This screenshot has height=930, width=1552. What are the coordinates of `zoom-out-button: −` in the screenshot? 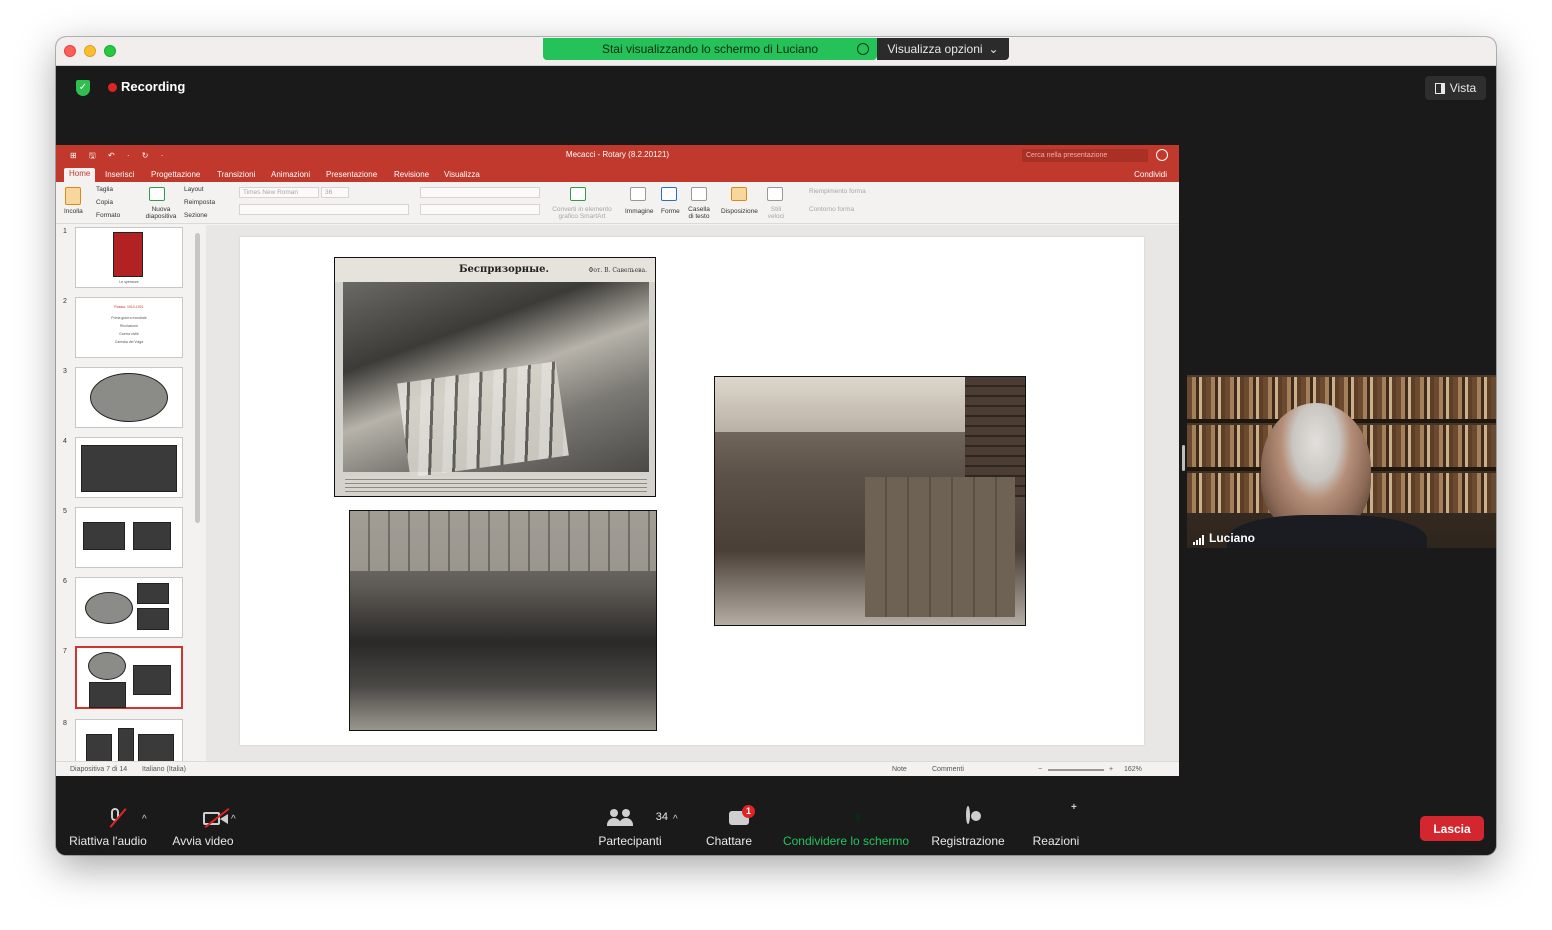 It's located at (1040, 769).